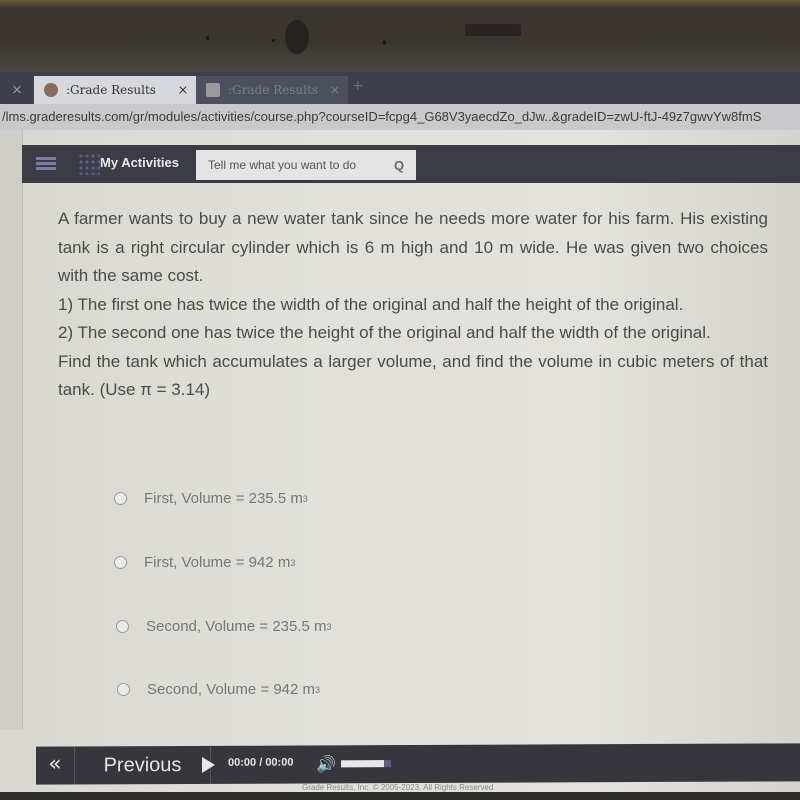 This screenshot has height=800, width=800. I want to click on audio-time: 00:00 / 00:00, so click(260, 763).